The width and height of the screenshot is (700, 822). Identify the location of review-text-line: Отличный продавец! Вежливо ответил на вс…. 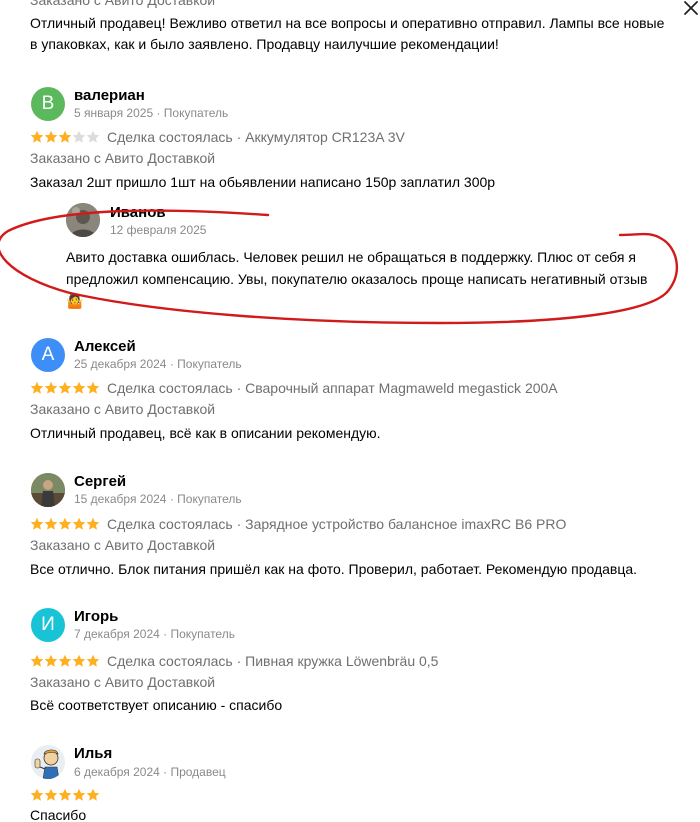
(347, 23).